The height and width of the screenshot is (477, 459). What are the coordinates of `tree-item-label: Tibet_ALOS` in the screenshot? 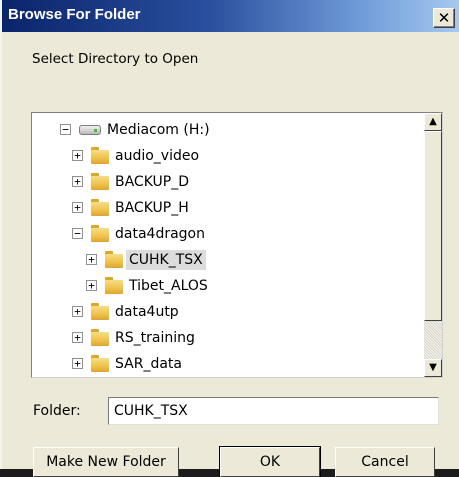 It's located at (168, 286).